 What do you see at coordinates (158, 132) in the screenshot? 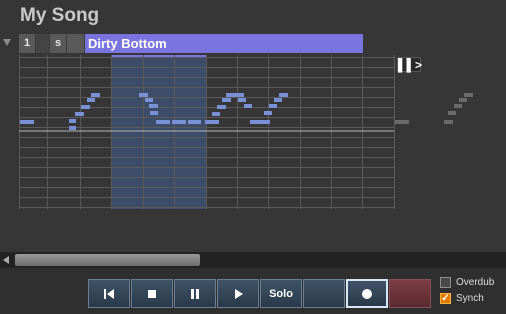
I see `selection-region` at bounding box center [158, 132].